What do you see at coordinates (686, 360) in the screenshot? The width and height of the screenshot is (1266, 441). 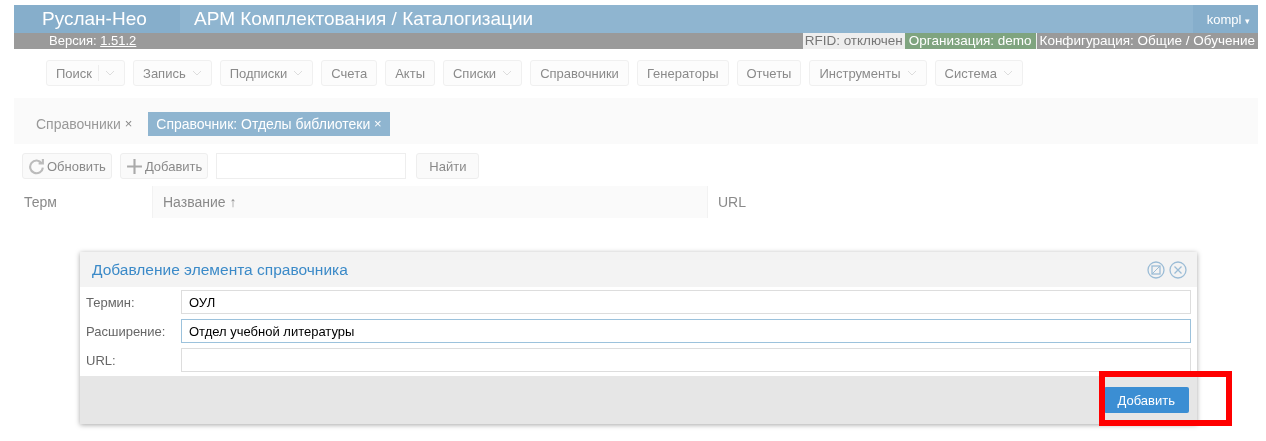 I see `input-field` at bounding box center [686, 360].